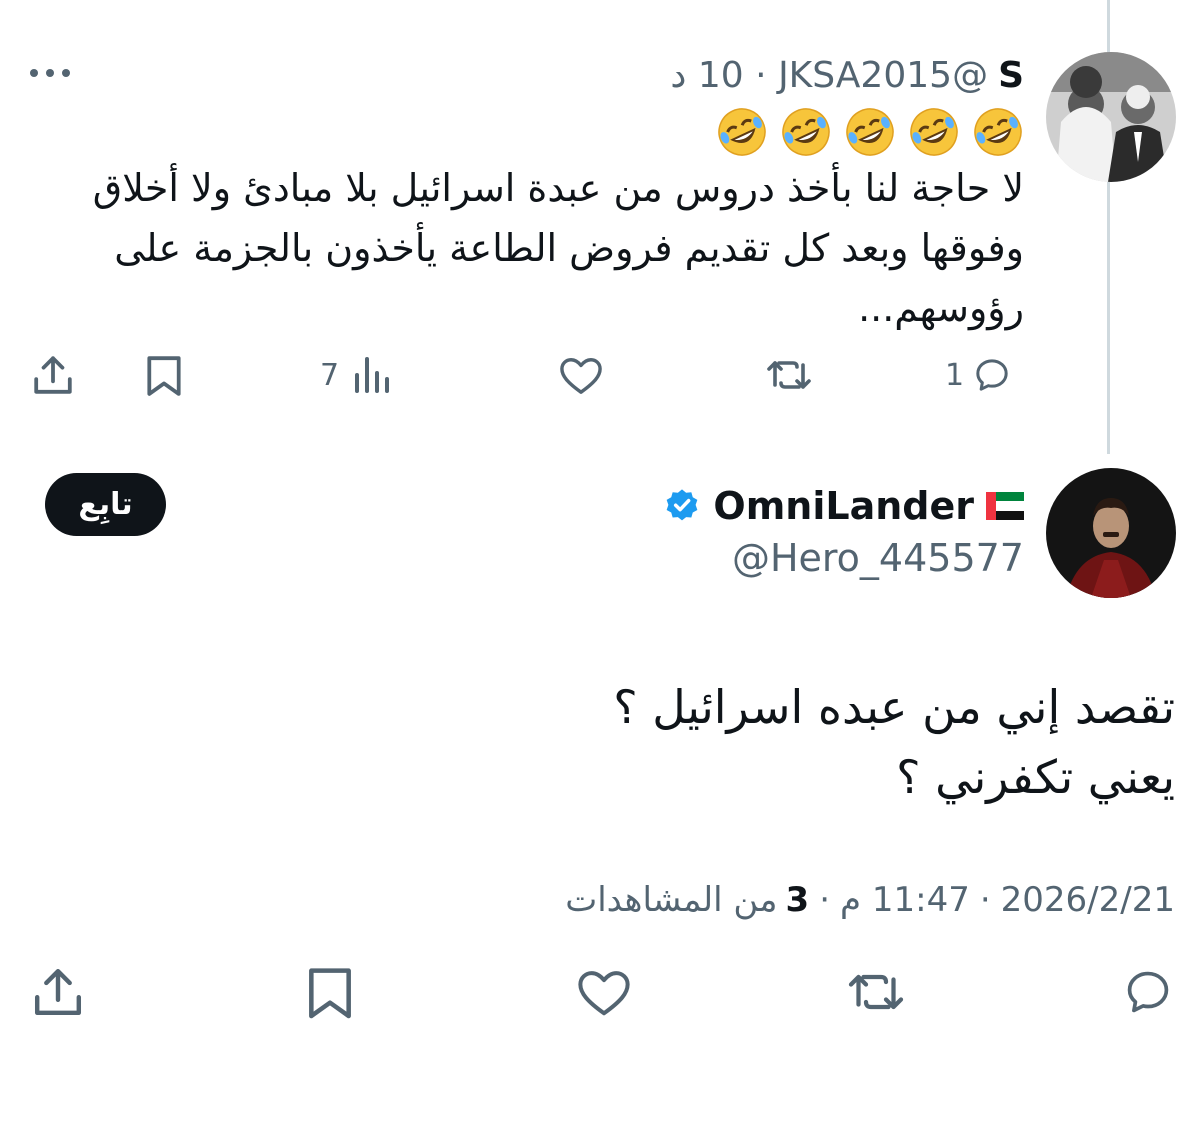 Image resolution: width=1200 pixels, height=1132 pixels. I want to click on main-bookmark-button, so click(330, 992).